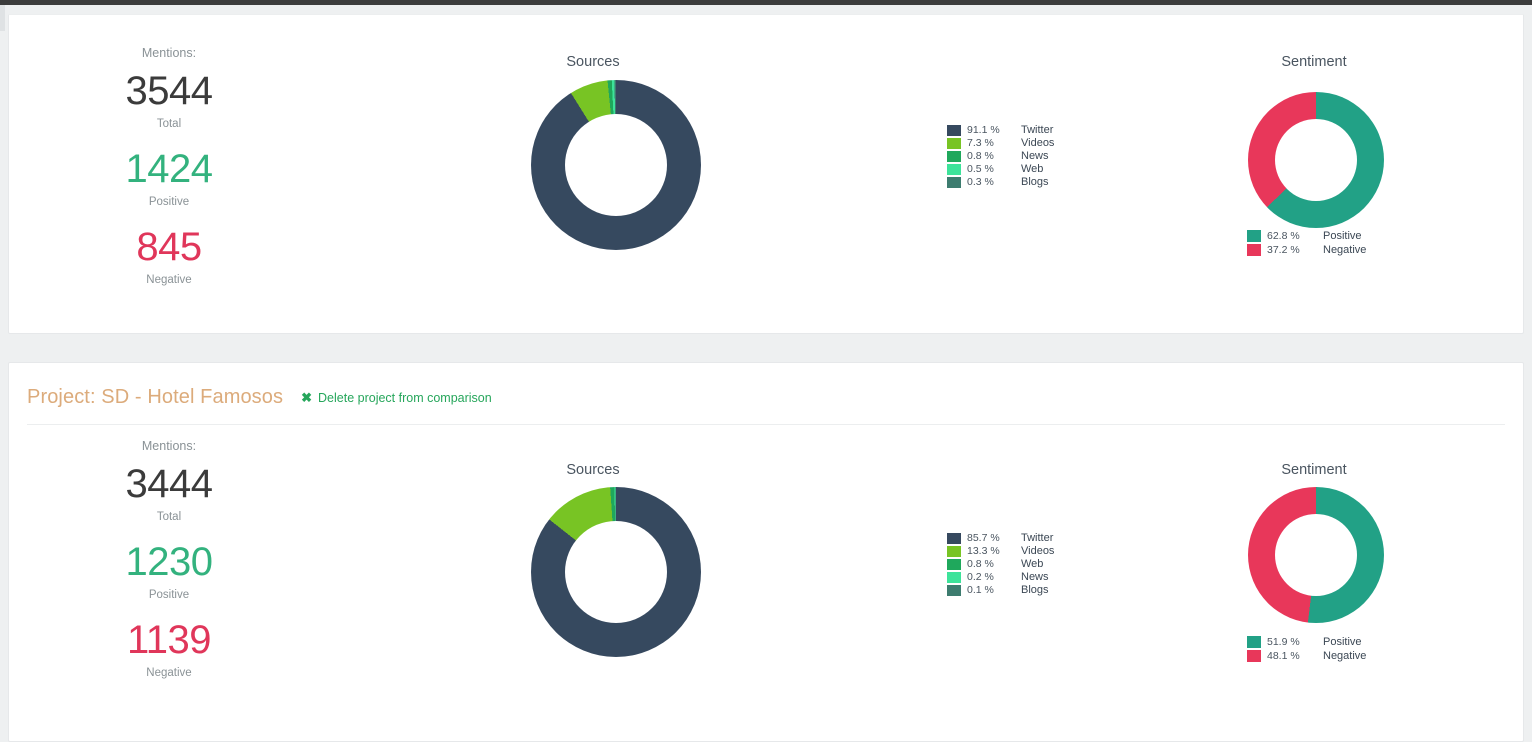 Image resolution: width=1532 pixels, height=742 pixels. I want to click on legend-row: 62.8 % Positive, so click(1306, 236).